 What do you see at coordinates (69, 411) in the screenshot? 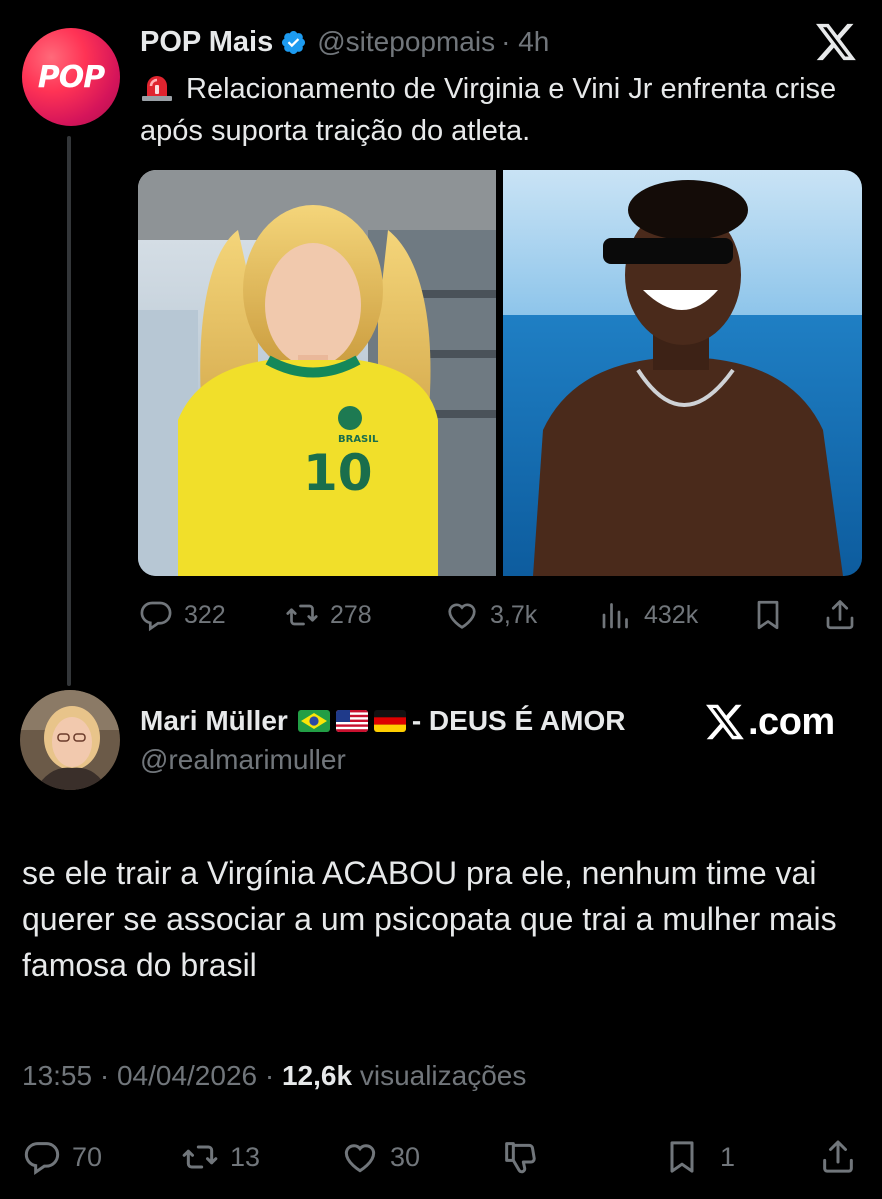
I see `thread-line` at bounding box center [69, 411].